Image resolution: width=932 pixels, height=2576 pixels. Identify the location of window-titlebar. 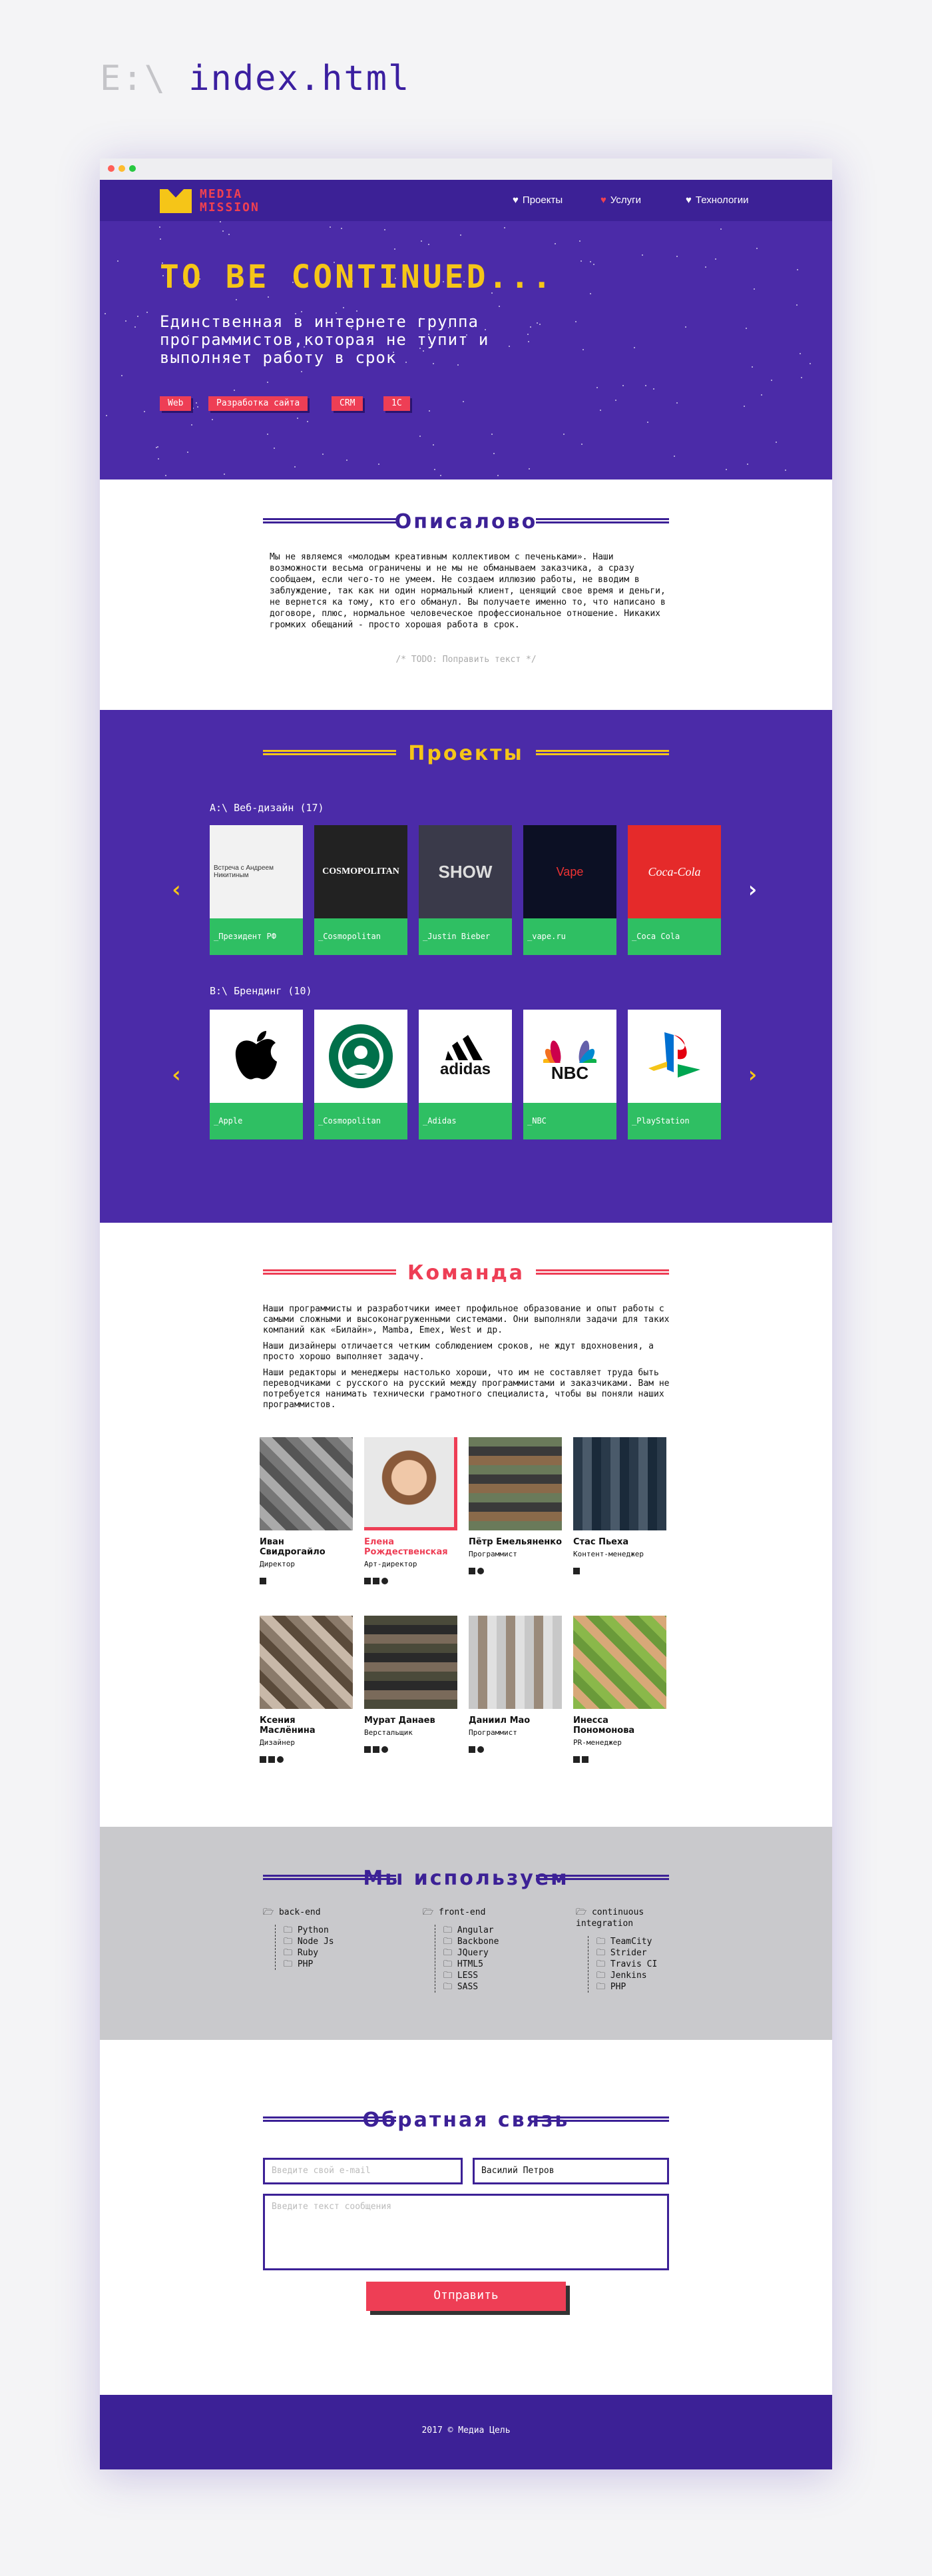
(466, 169).